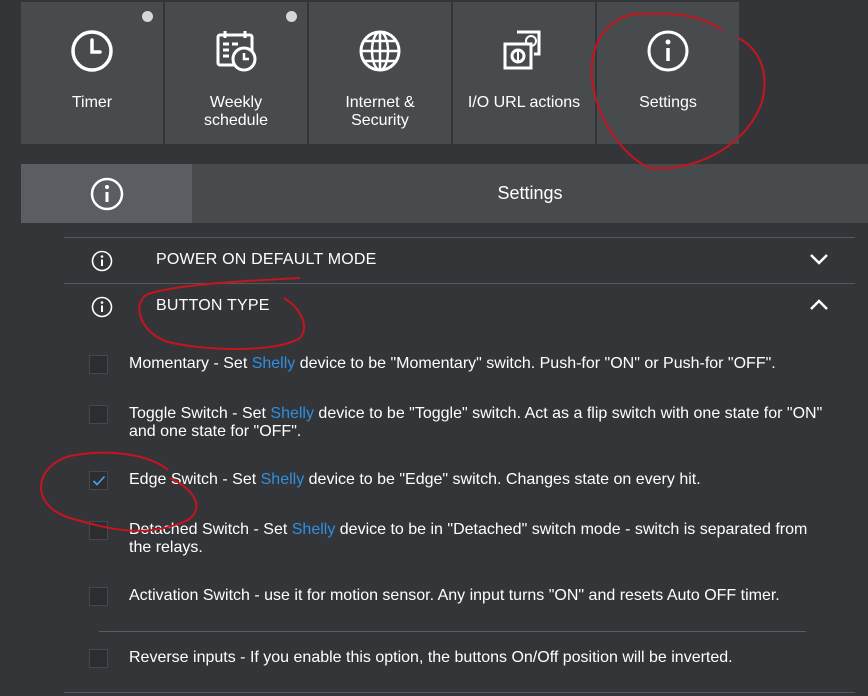 This screenshot has width=868, height=696. Describe the element at coordinates (819, 259) in the screenshot. I see `chevron-down-icon` at that location.